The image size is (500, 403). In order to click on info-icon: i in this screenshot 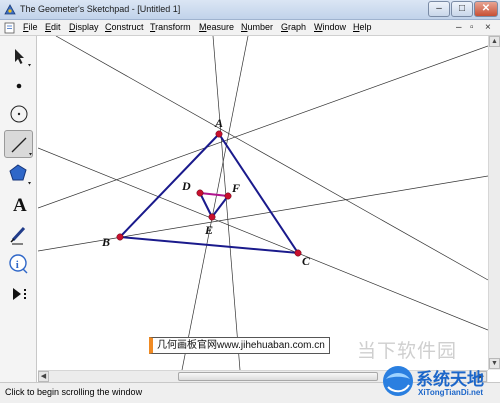, I will do `click(18, 264)`.